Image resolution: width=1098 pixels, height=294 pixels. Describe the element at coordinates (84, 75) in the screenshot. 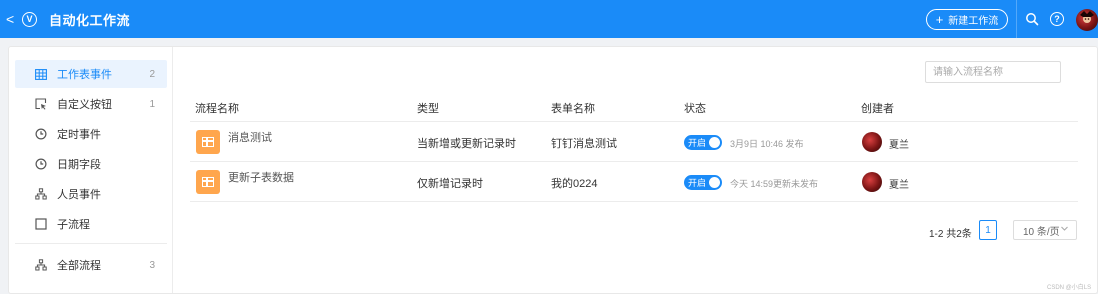

I see `sidebar-item-label: 工作表事件` at that location.